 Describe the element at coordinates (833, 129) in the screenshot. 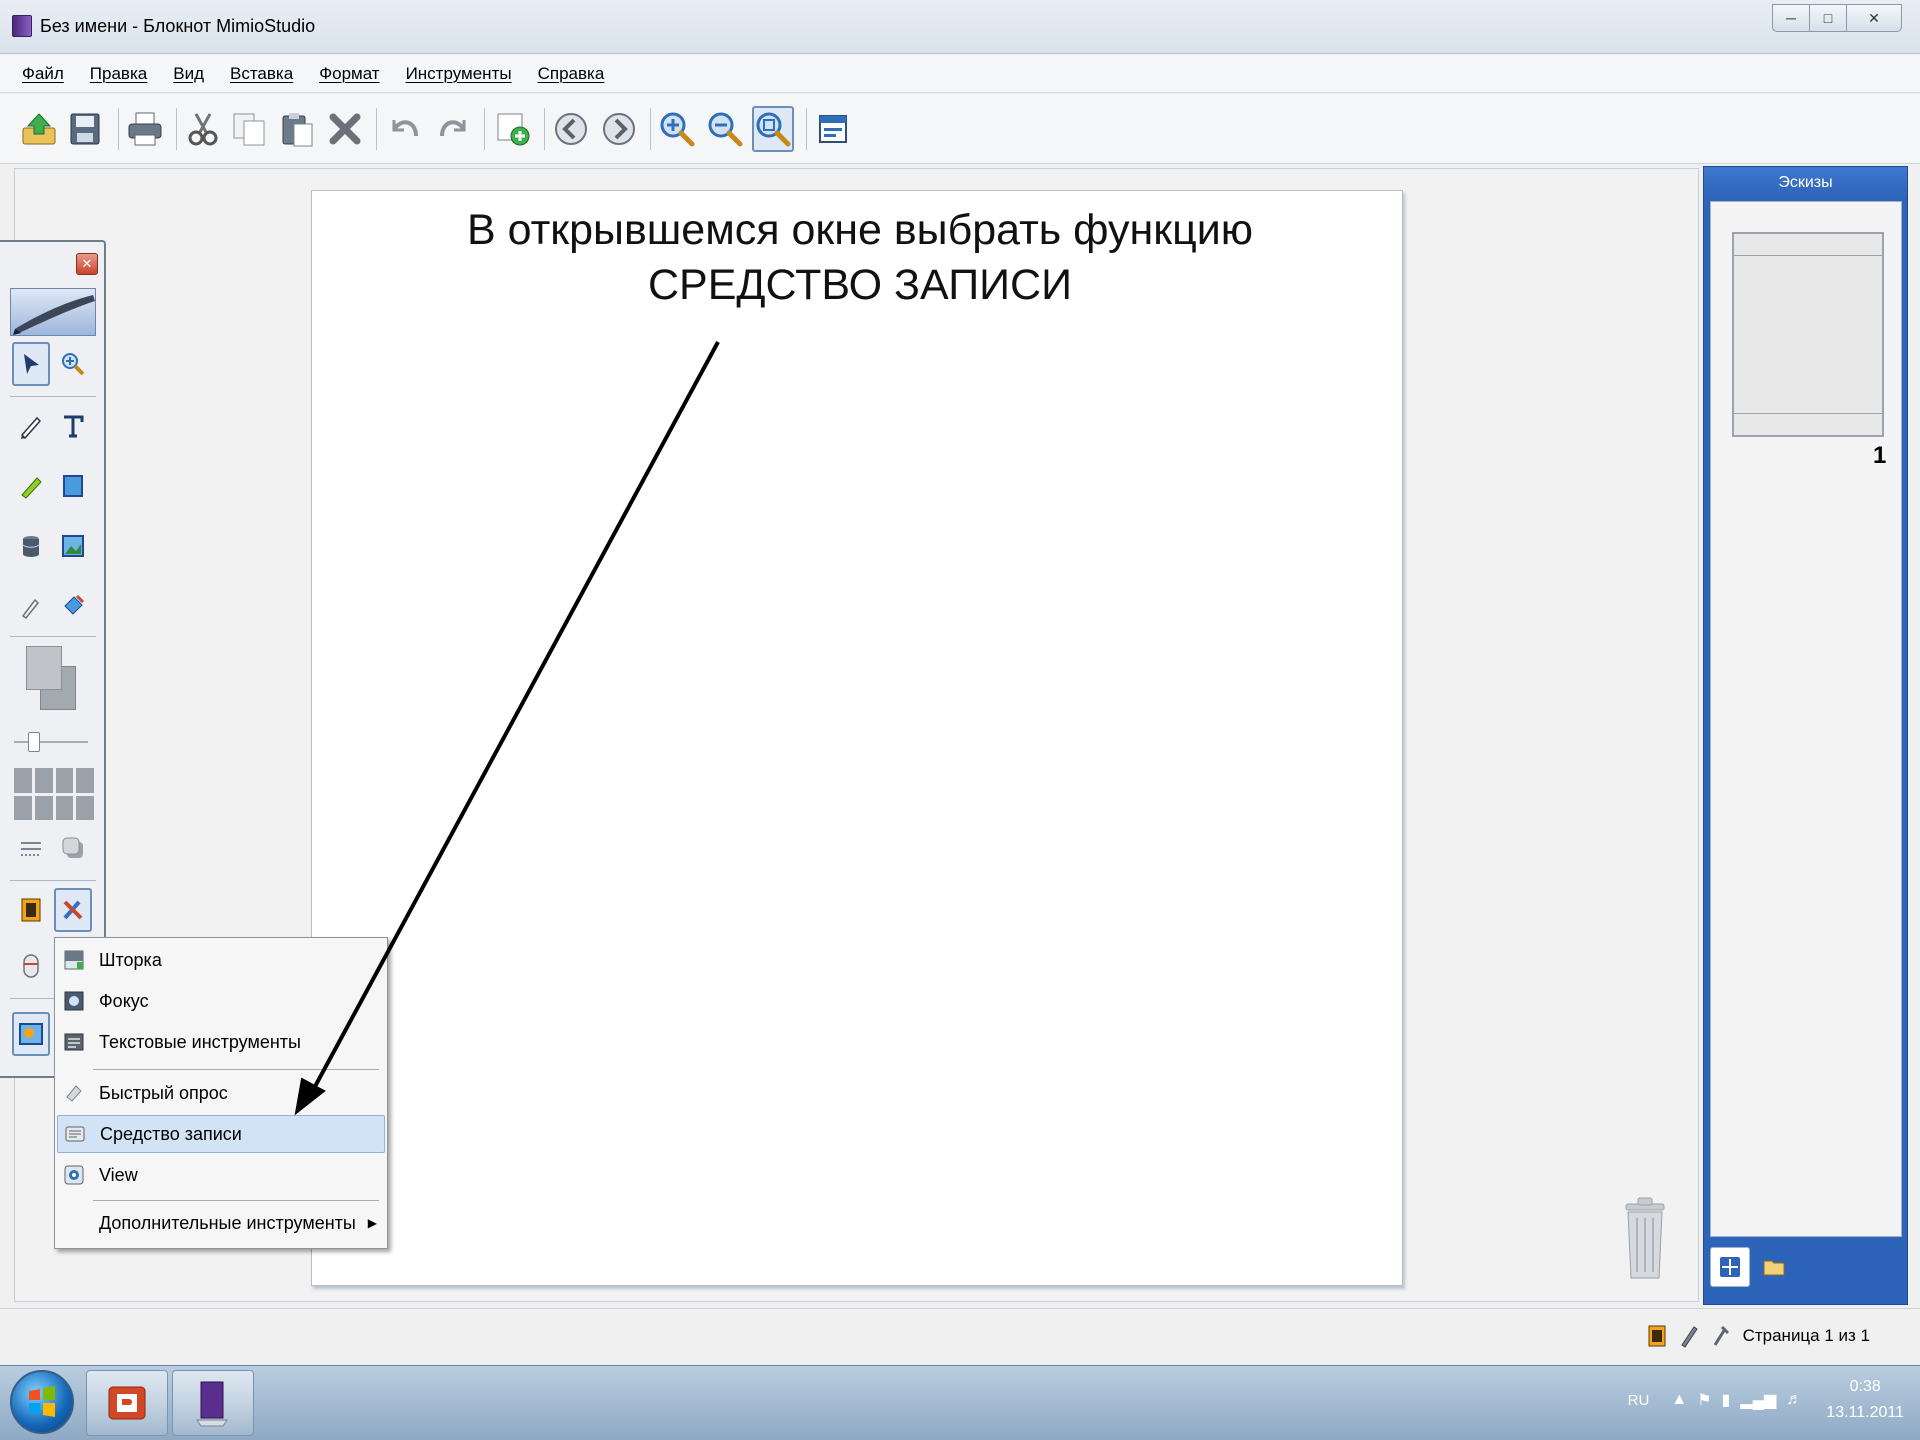

I see `display-settings-button` at that location.